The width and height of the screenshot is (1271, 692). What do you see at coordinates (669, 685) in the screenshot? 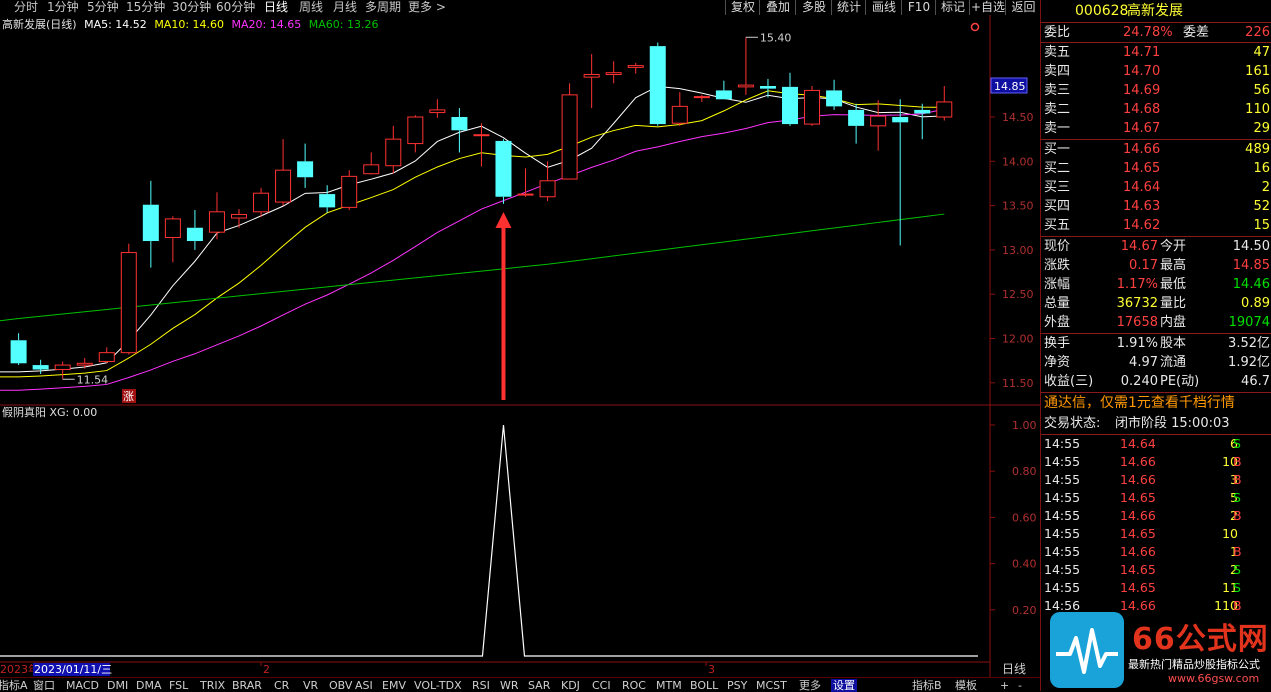
I see `indicator-tab: MTM` at bounding box center [669, 685].